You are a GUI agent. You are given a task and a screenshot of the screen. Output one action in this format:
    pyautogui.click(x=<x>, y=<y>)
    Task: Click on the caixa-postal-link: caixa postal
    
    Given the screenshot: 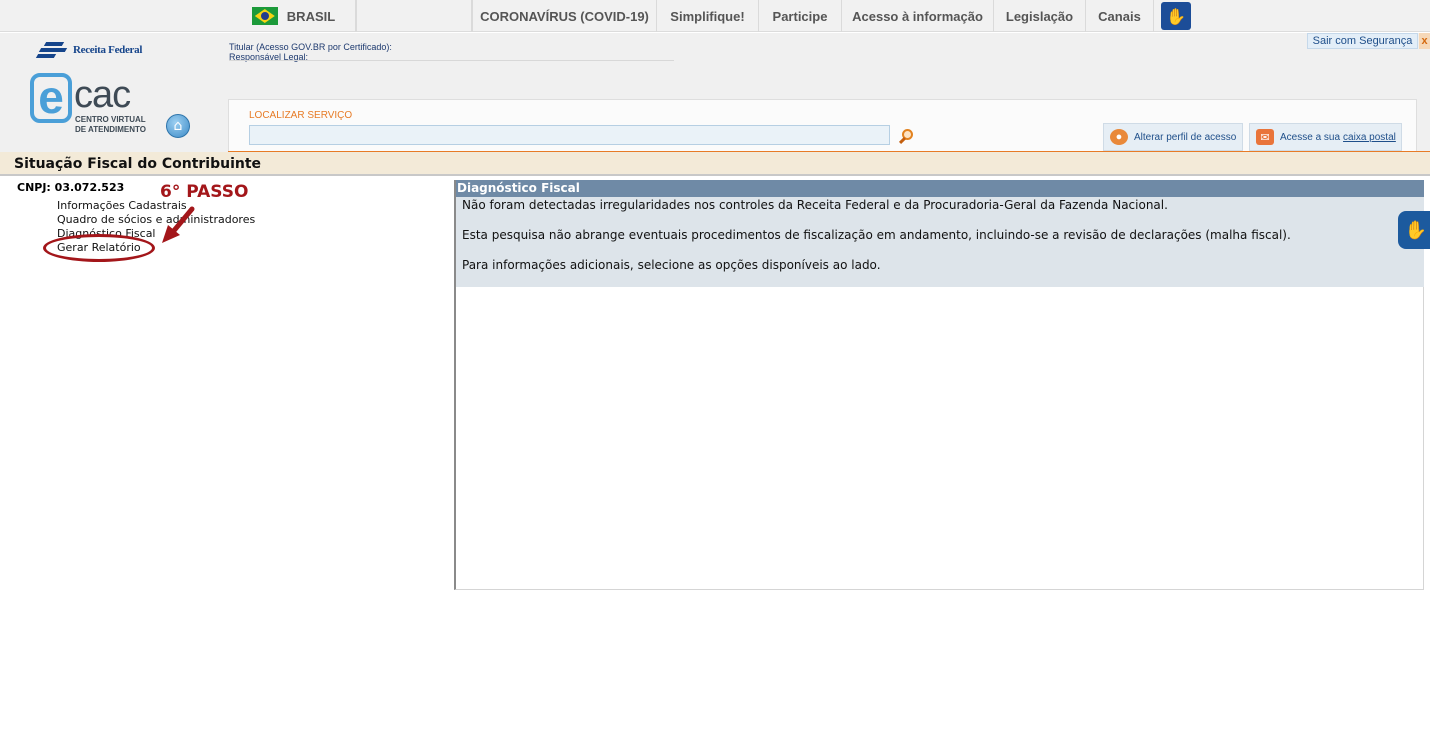 What is the action you would take?
    pyautogui.click(x=1369, y=137)
    